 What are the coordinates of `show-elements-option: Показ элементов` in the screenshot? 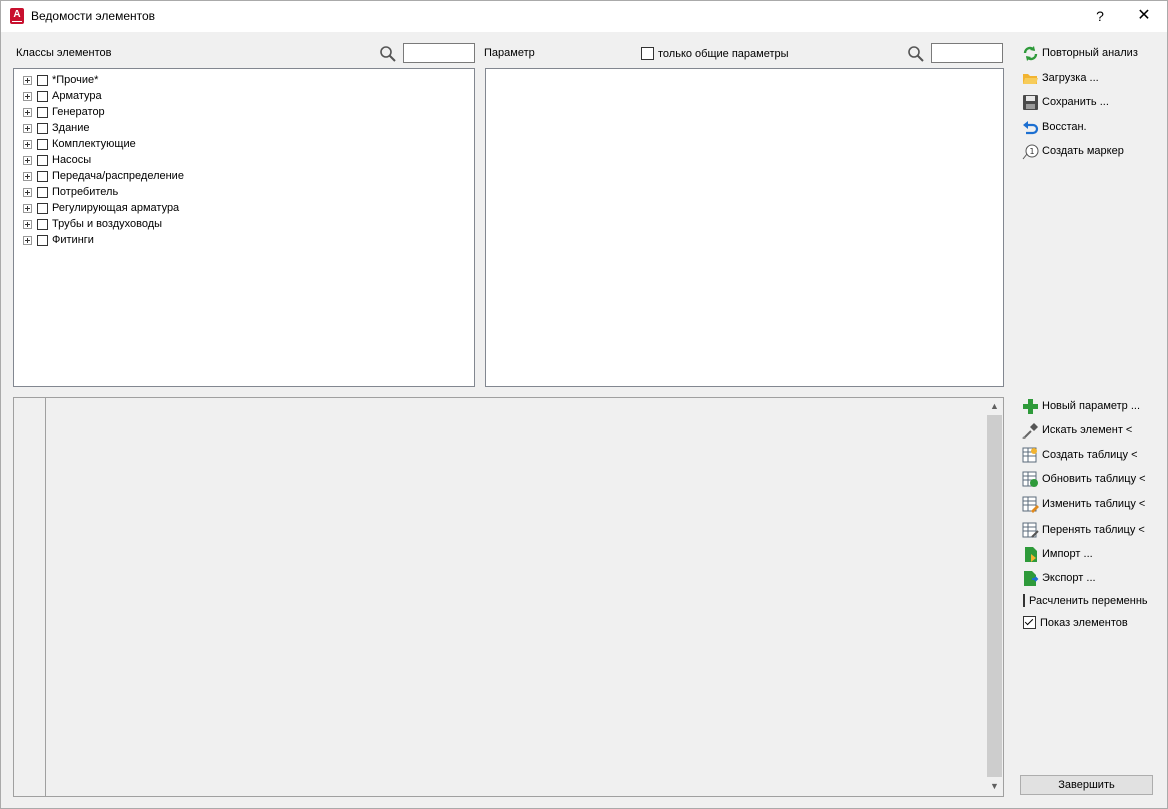 It's located at (1075, 622).